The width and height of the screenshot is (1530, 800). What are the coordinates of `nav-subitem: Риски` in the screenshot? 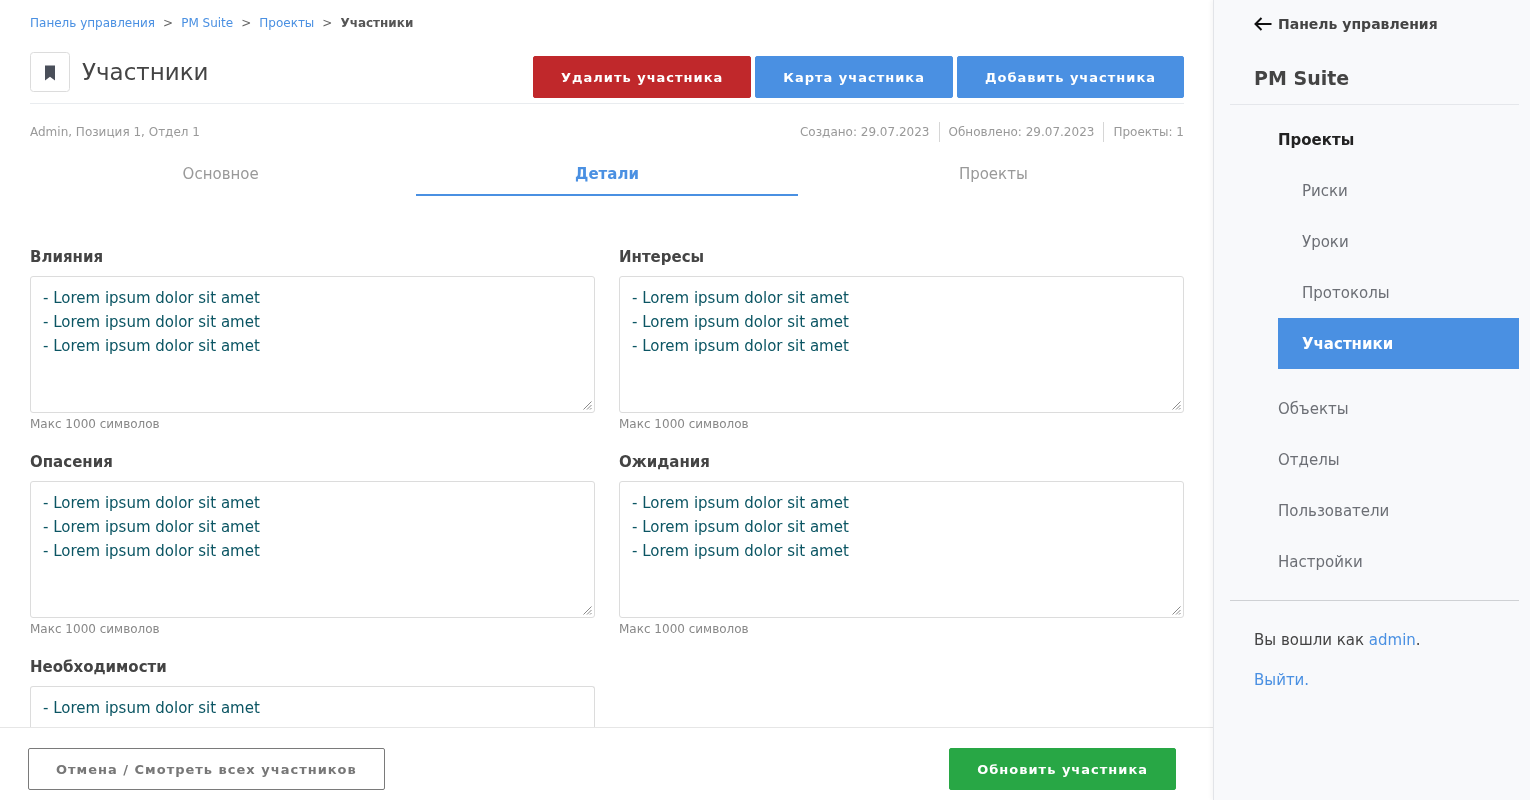 It's located at (1398, 190).